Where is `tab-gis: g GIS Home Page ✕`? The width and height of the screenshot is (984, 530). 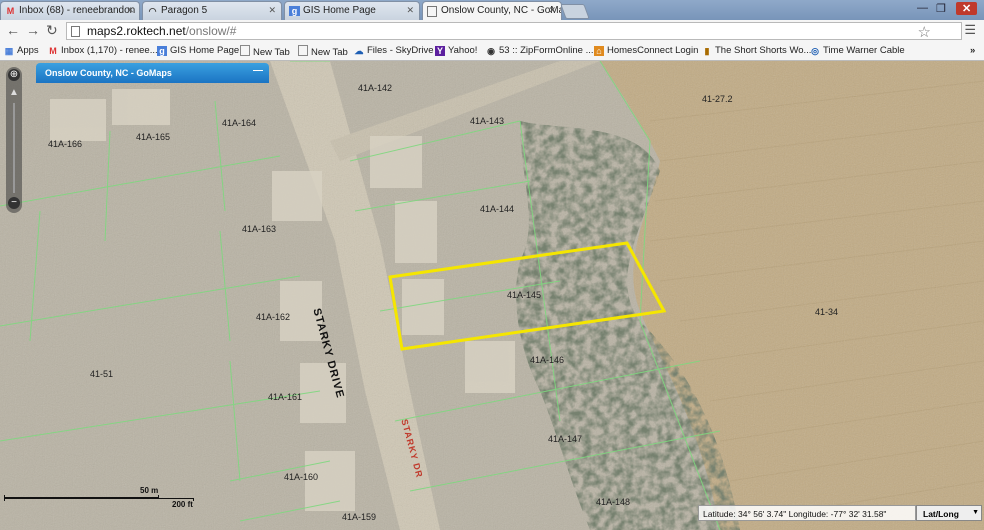 tab-gis: g GIS Home Page ✕ is located at coordinates (352, 10).